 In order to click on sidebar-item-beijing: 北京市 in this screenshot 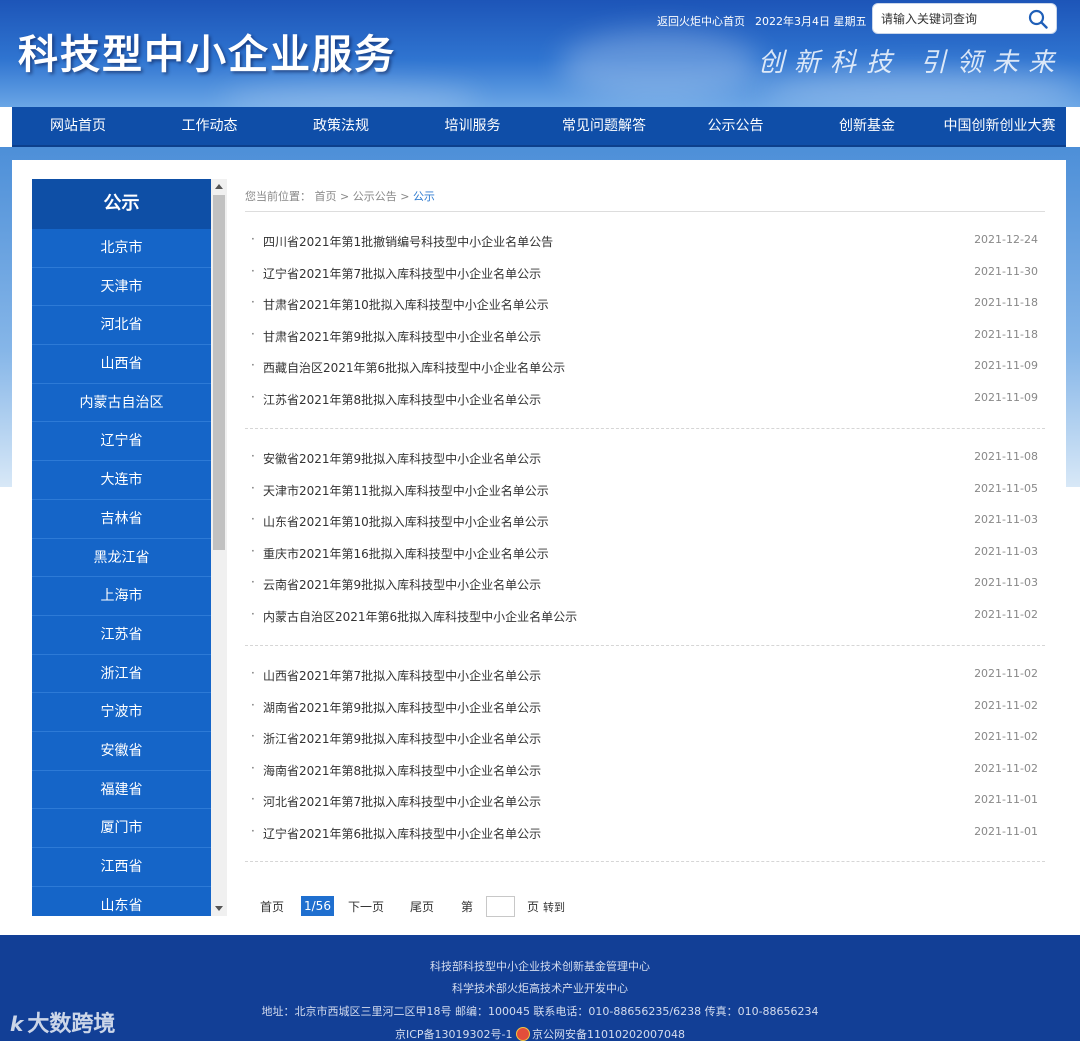, I will do `click(121, 248)`.